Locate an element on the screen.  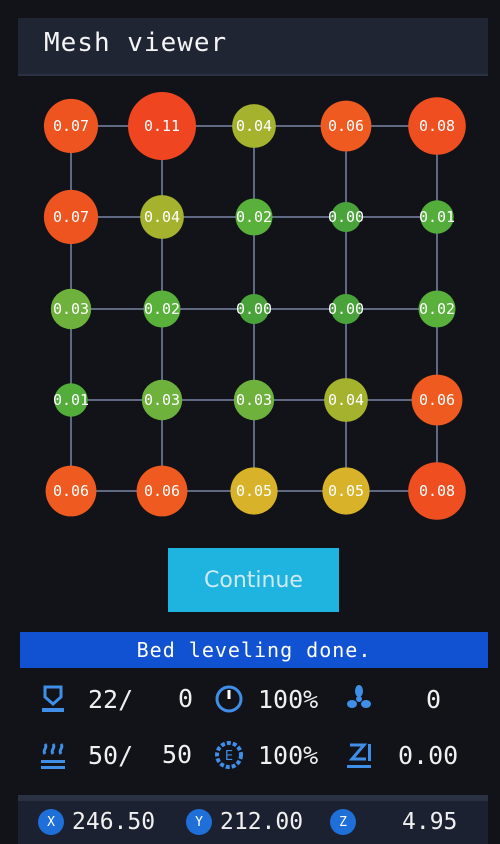
y-position: Y 212.00 is located at coordinates (244, 822).